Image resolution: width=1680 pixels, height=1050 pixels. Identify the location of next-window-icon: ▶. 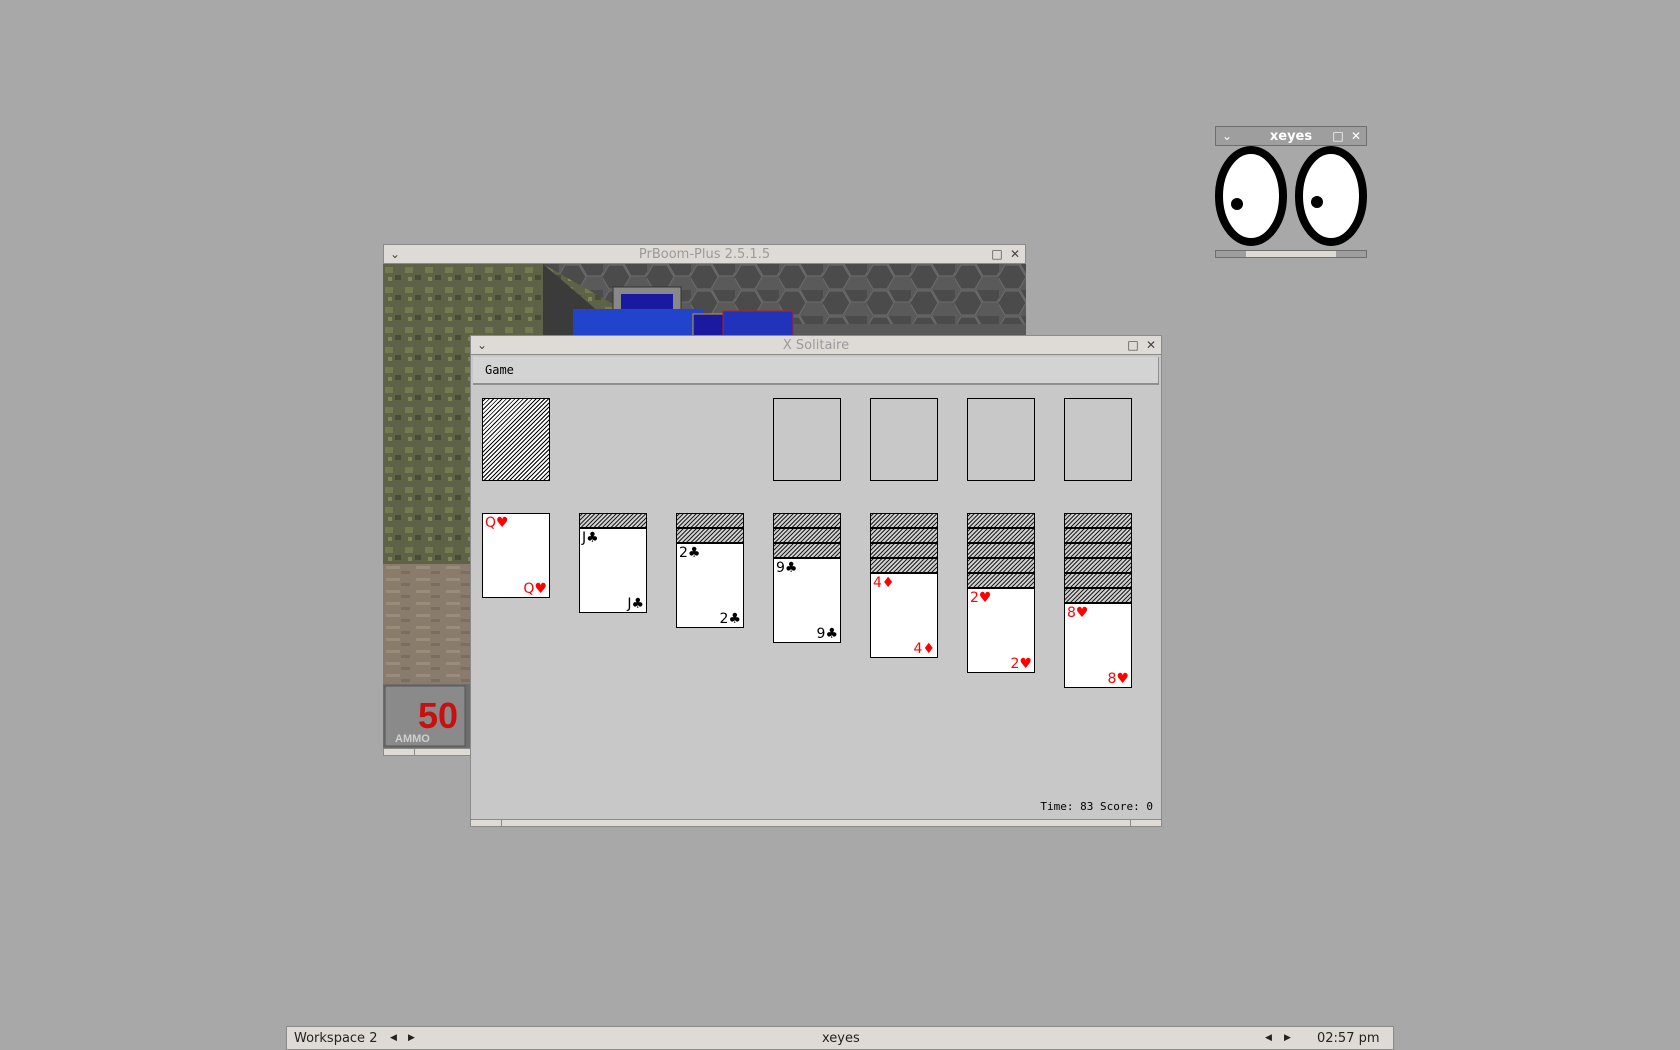
(1287, 1038).